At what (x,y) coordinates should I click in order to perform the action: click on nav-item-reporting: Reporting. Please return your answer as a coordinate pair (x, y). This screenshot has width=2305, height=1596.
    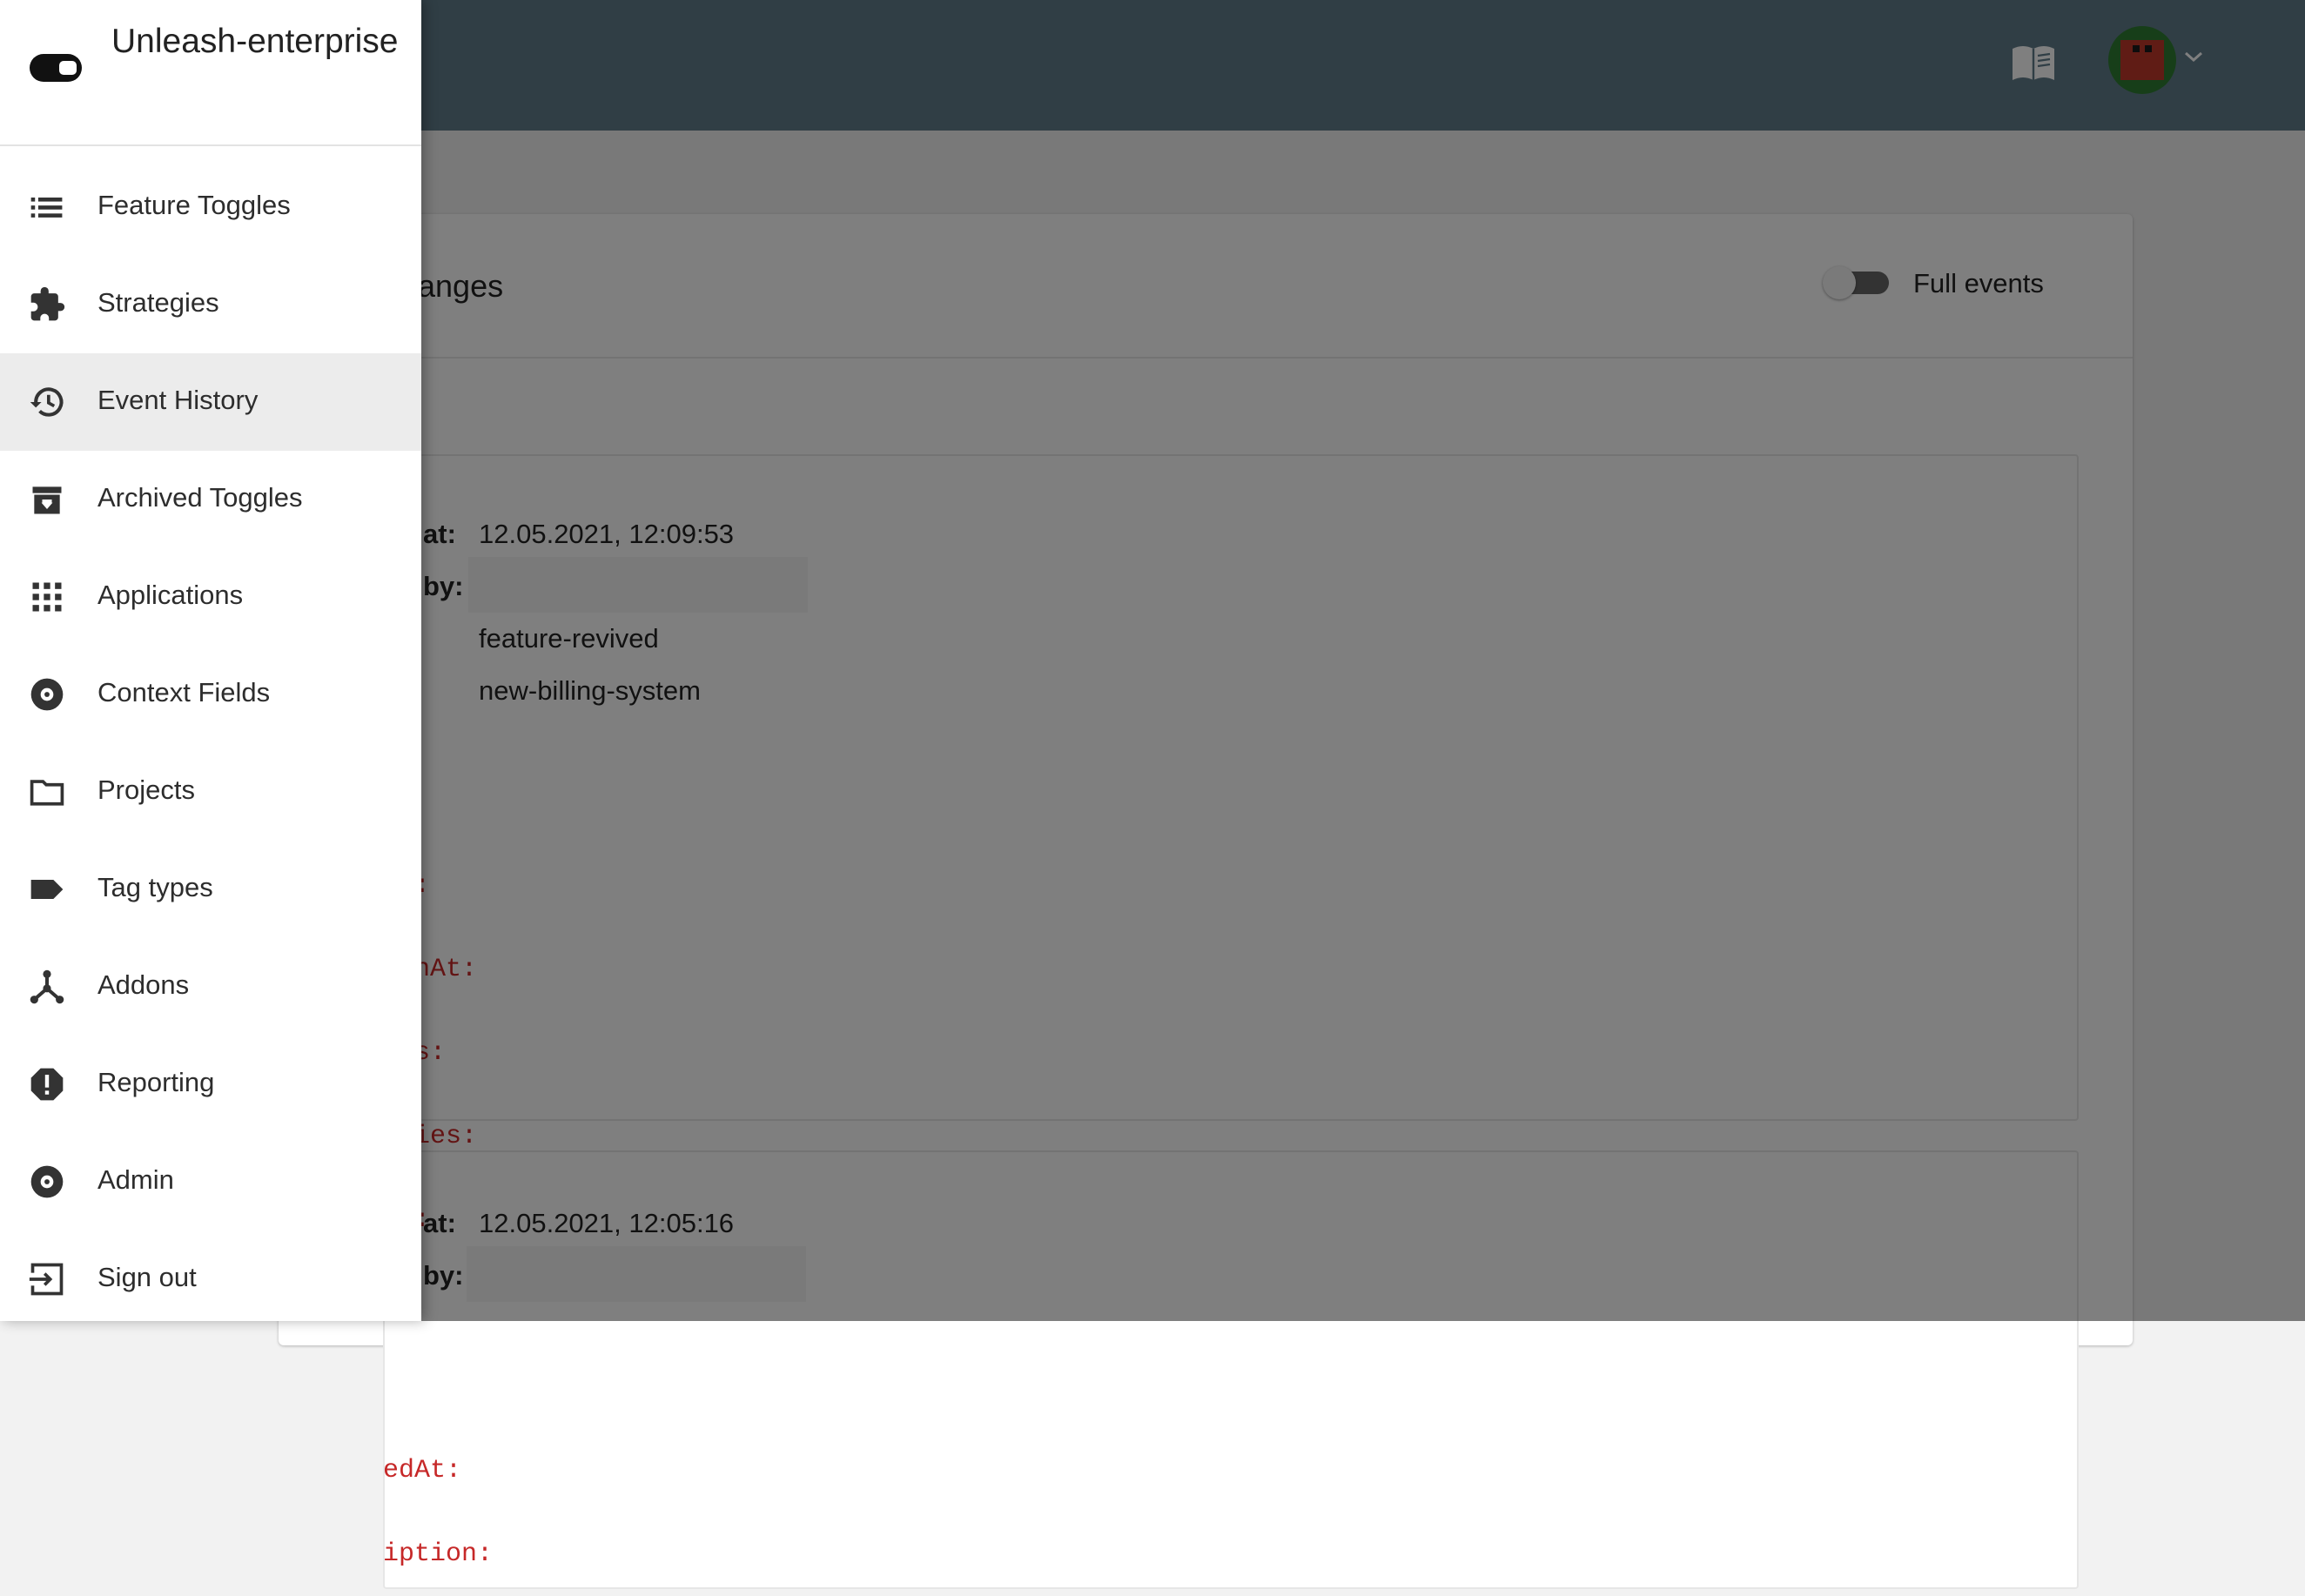
    Looking at the image, I should click on (211, 1084).